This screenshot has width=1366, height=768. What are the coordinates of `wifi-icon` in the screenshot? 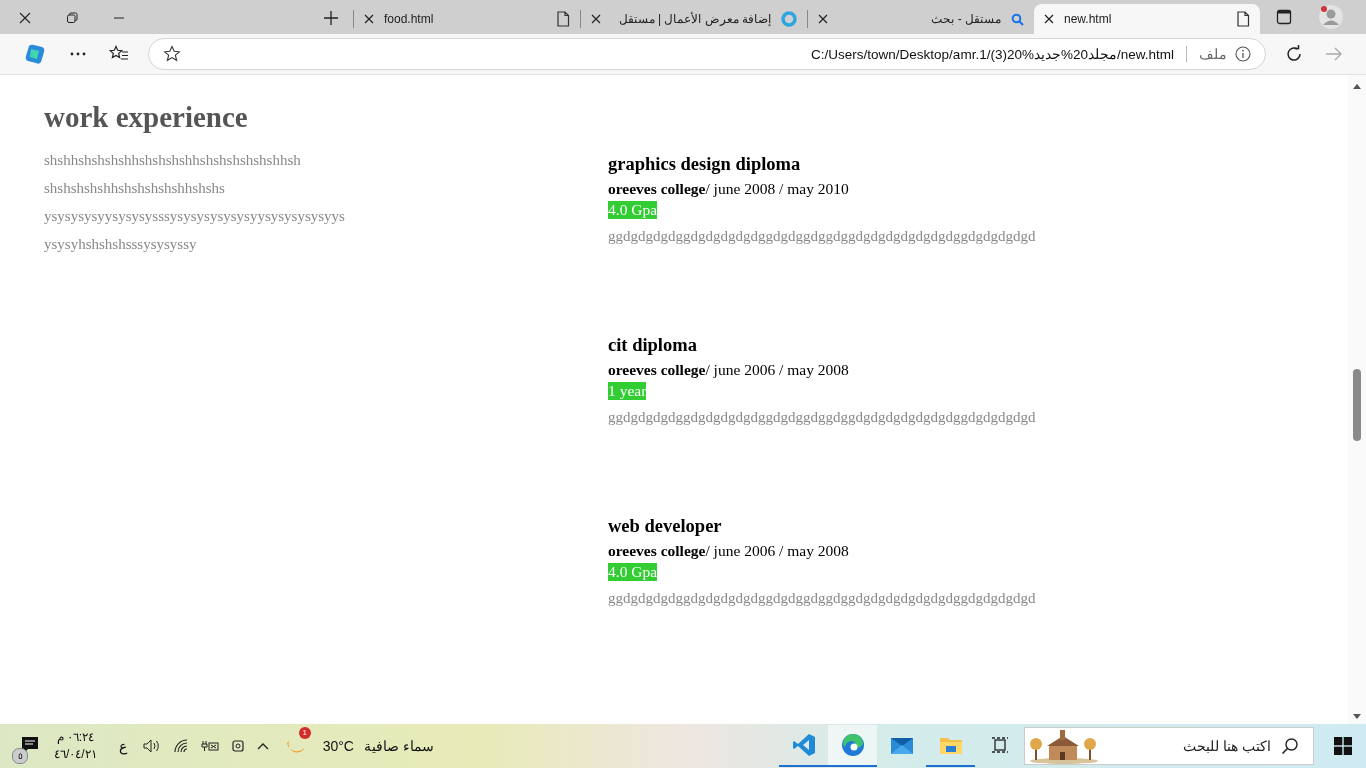 It's located at (180, 746).